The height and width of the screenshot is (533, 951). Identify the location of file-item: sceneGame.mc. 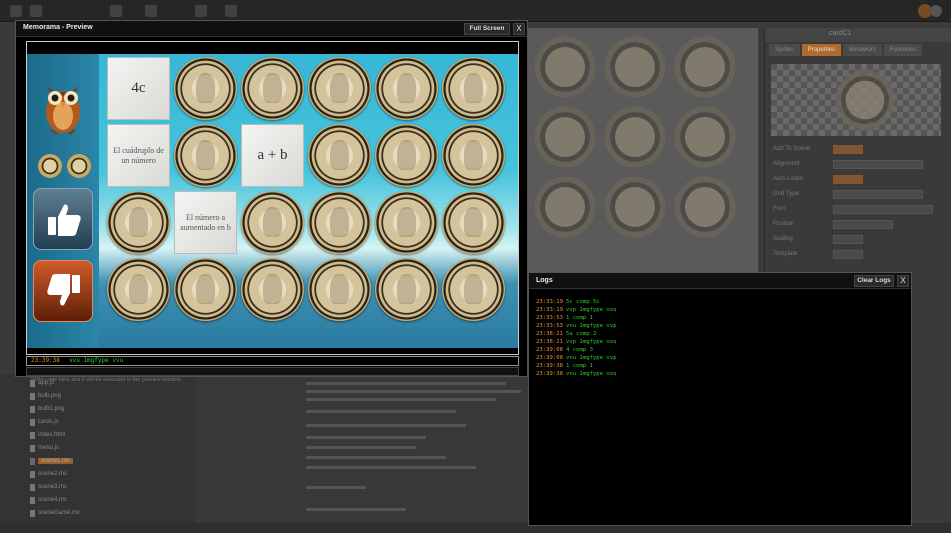
(54, 513).